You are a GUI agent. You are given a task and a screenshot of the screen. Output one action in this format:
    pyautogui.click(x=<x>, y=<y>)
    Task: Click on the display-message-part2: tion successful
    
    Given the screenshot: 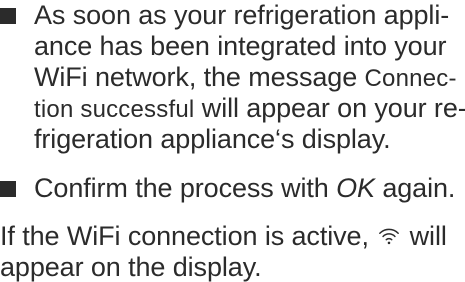 What is the action you would take?
    pyautogui.click(x=114, y=109)
    